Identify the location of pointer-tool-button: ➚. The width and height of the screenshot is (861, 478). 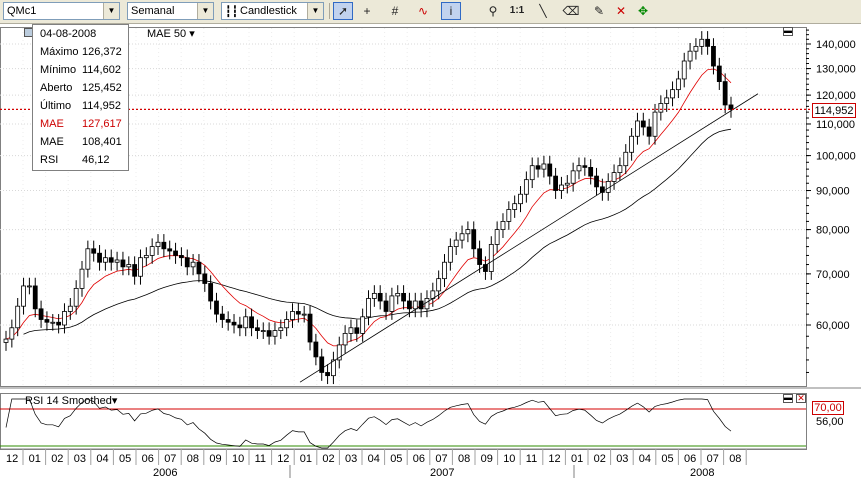
(343, 11).